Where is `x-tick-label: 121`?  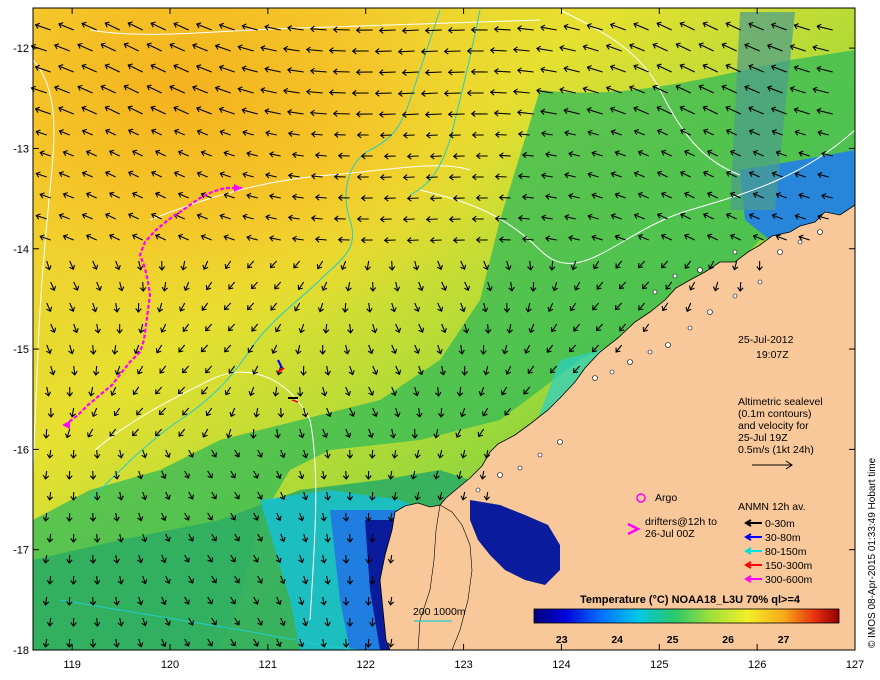 x-tick-label: 121 is located at coordinates (268, 665).